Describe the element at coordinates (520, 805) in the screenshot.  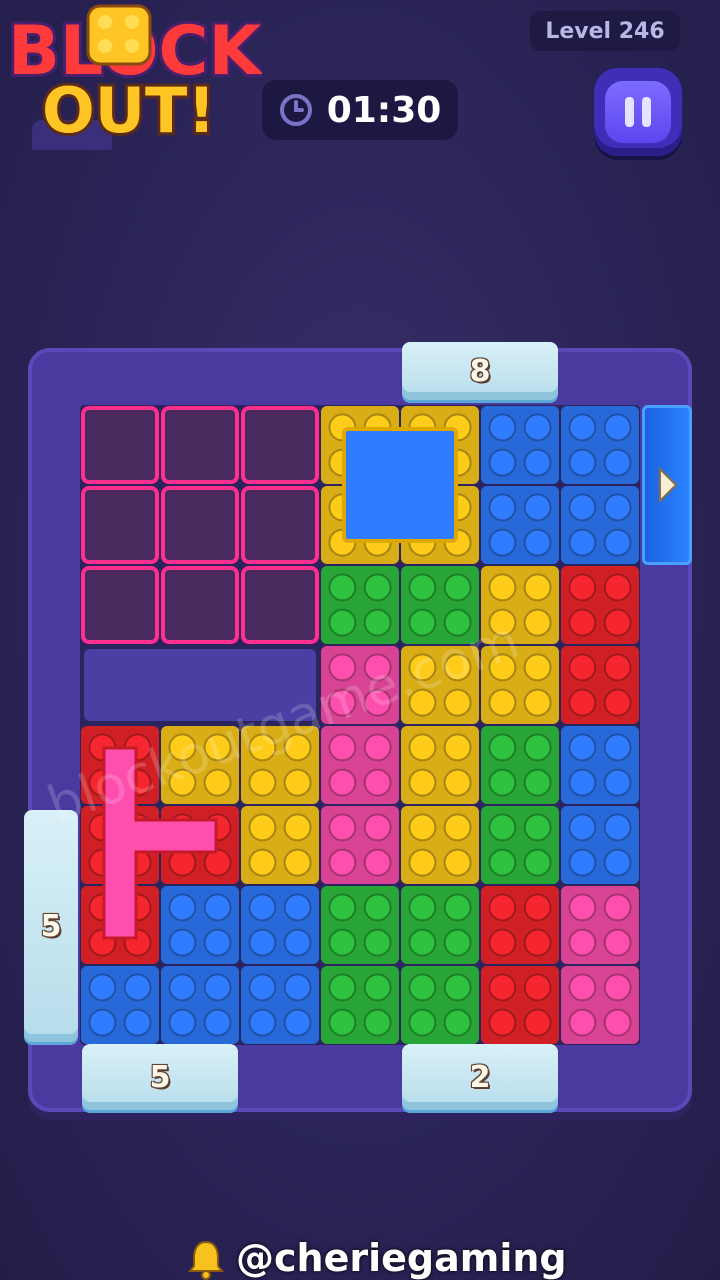
I see `piece-green-1x2` at that location.